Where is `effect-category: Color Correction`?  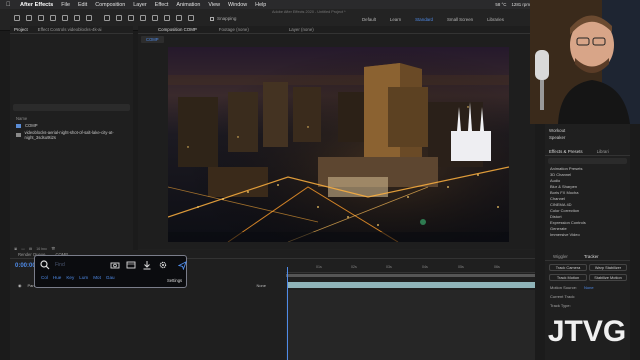
effect-category: Color Correction is located at coordinates (564, 210).